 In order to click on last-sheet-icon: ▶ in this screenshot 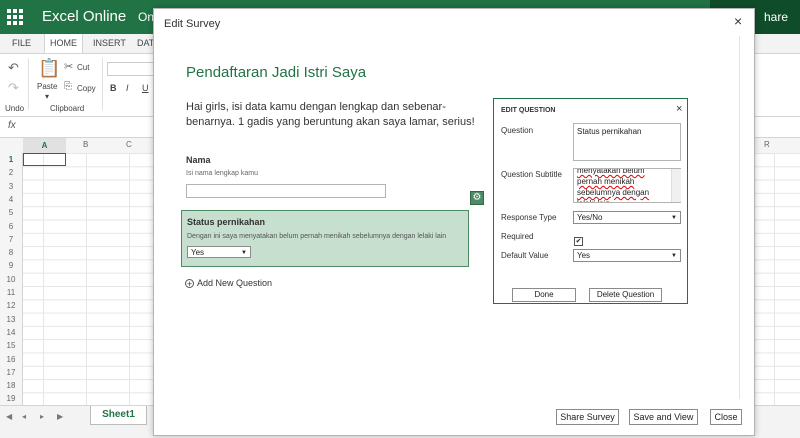, I will do `click(60, 416)`.